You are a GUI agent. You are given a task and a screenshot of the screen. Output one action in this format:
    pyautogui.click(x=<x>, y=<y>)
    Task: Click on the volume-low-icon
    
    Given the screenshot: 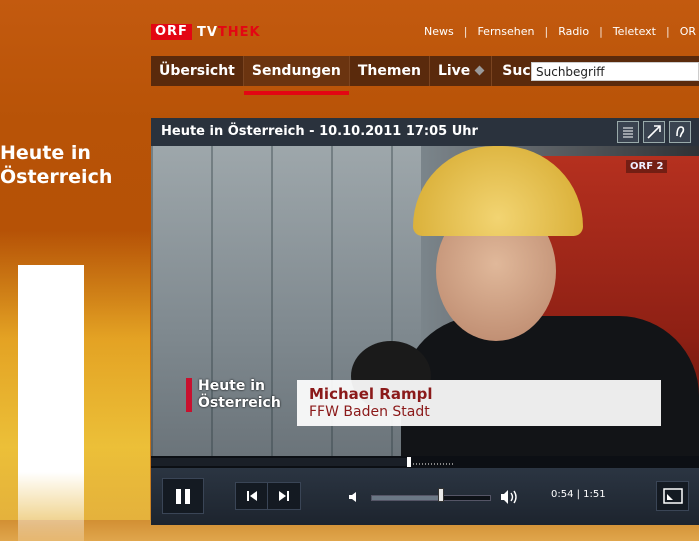 What is the action you would take?
    pyautogui.click(x=354, y=497)
    